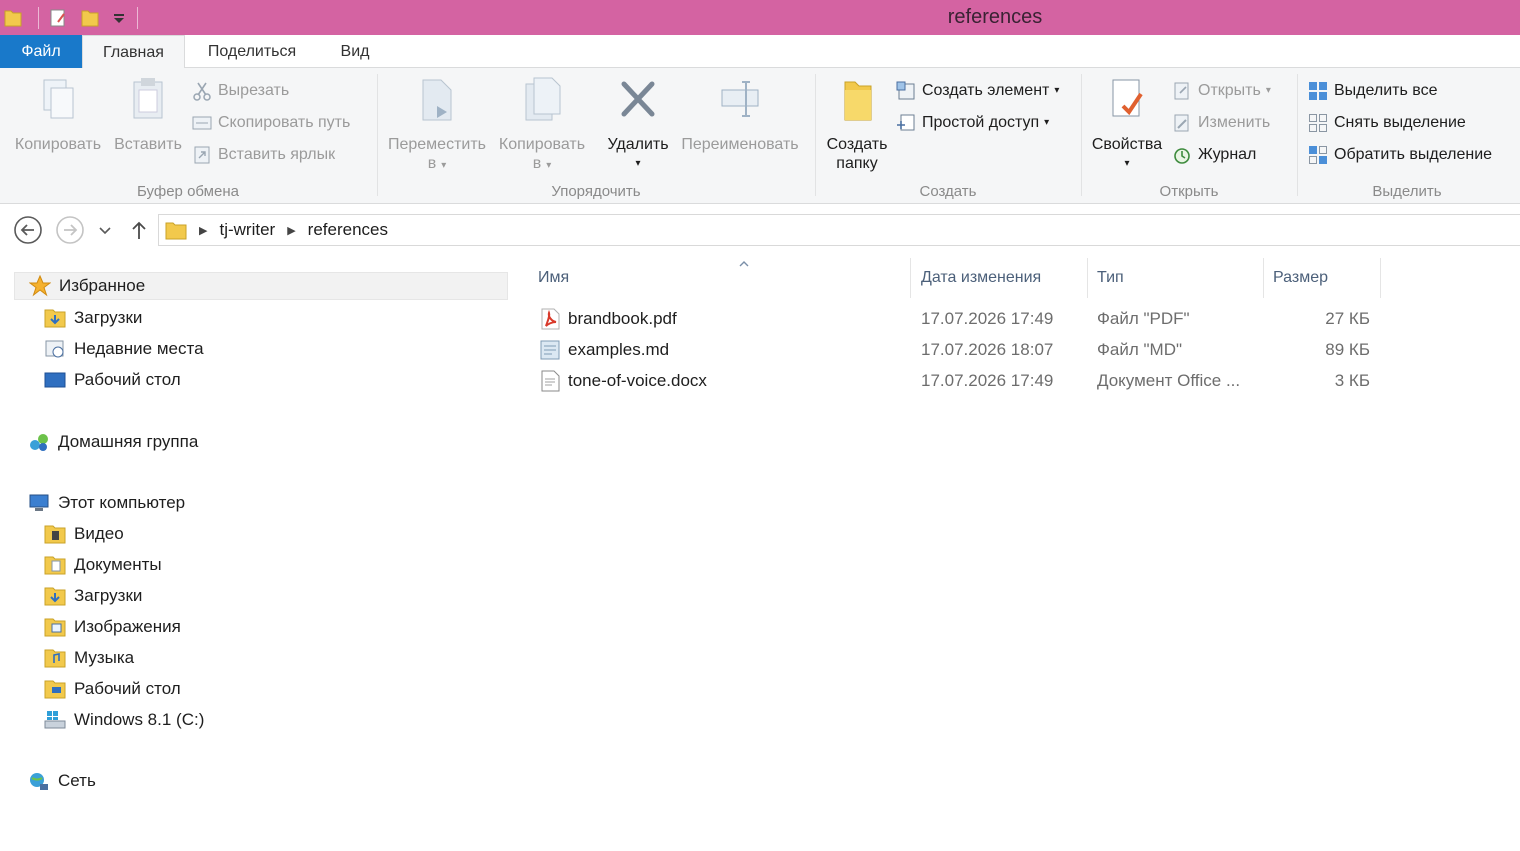 Image resolution: width=1520 pixels, height=851 pixels. What do you see at coordinates (1221, 91) in the screenshot?
I see `open-button: Открыть ▾` at bounding box center [1221, 91].